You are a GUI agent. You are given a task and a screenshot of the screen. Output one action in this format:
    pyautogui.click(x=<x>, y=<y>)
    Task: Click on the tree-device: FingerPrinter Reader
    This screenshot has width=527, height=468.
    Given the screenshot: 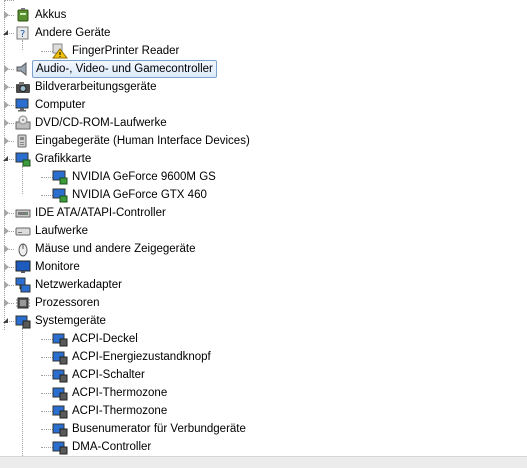 What is the action you would take?
    pyautogui.click(x=263, y=51)
    